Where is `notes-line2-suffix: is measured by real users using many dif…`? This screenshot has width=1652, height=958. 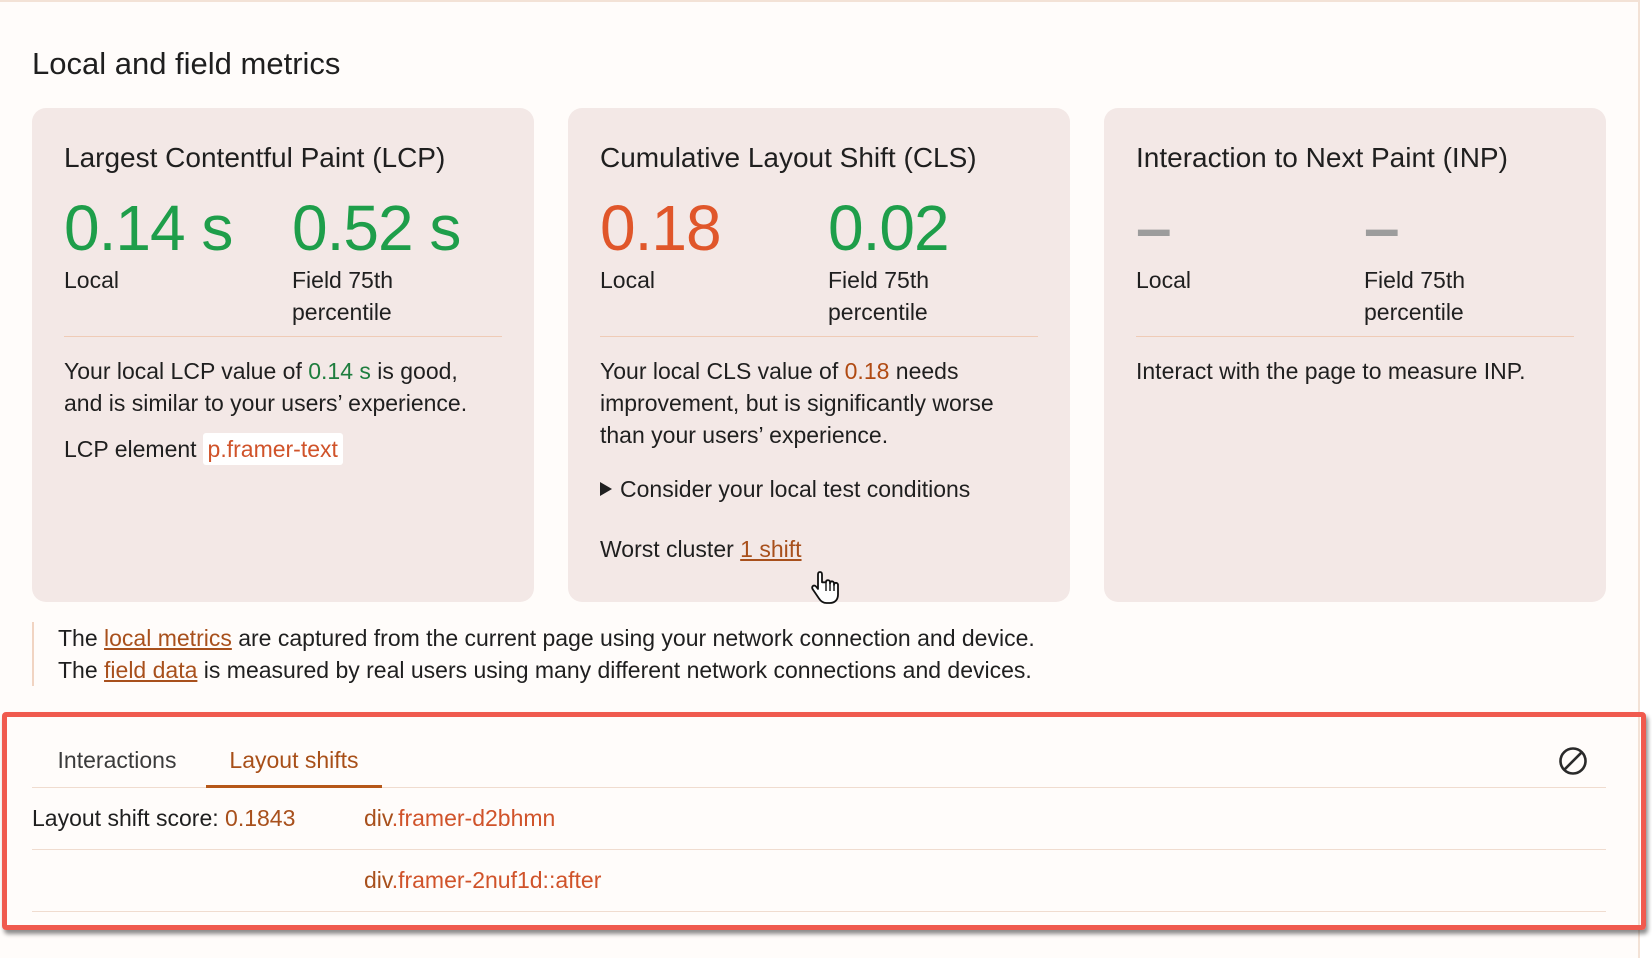
notes-line2-suffix: is measured by real users using many dif… is located at coordinates (614, 670).